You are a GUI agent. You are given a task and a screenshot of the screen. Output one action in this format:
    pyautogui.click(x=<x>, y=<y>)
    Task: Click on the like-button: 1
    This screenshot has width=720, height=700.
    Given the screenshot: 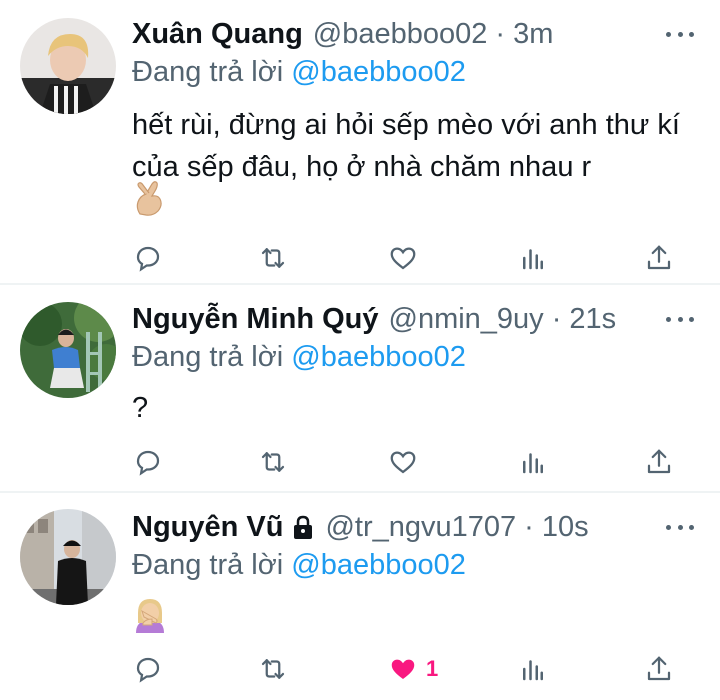 What is the action you would take?
    pyautogui.click(x=413, y=669)
    